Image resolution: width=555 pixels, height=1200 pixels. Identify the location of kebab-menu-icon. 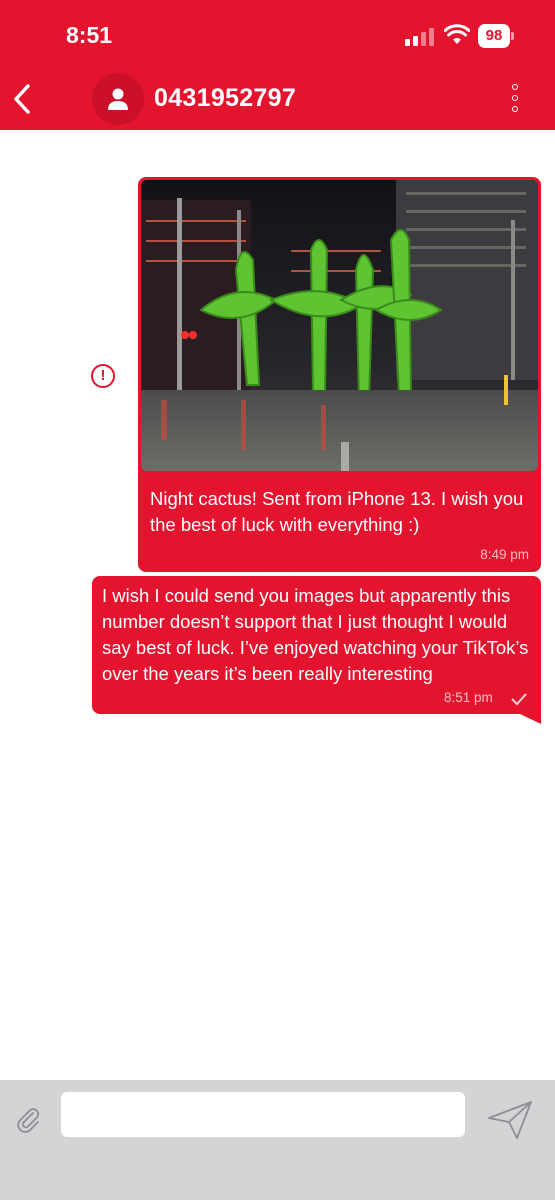
(515, 99).